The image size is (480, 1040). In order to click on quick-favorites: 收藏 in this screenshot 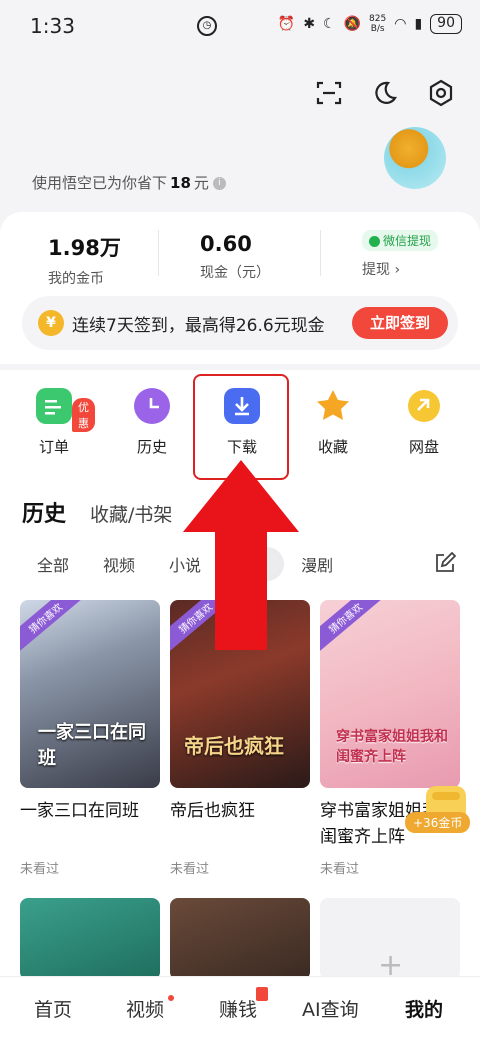, I will do `click(333, 422)`.